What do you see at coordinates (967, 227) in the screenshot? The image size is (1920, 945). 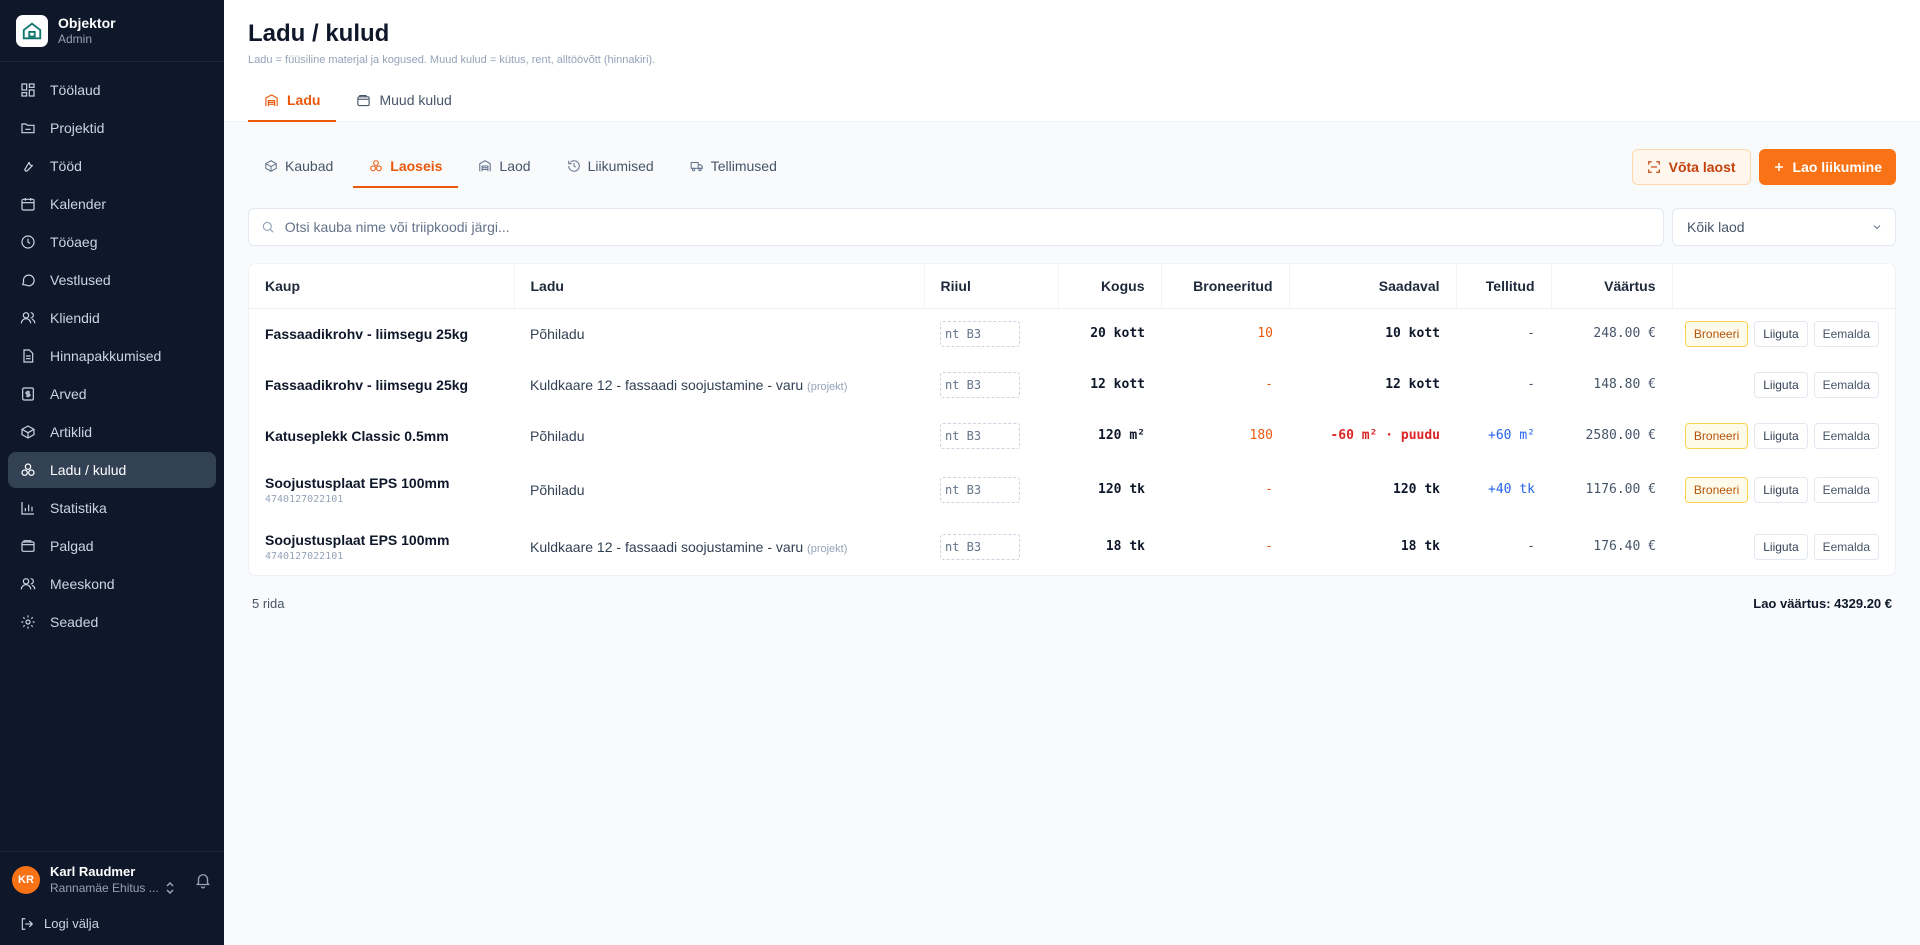 I see `search-input` at bounding box center [967, 227].